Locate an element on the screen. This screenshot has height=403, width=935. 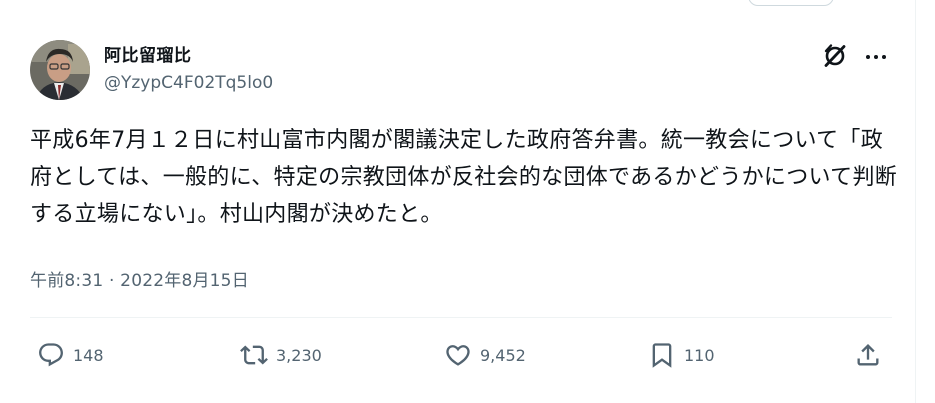
display-name: 阿比留瑠比 is located at coordinates (148, 53).